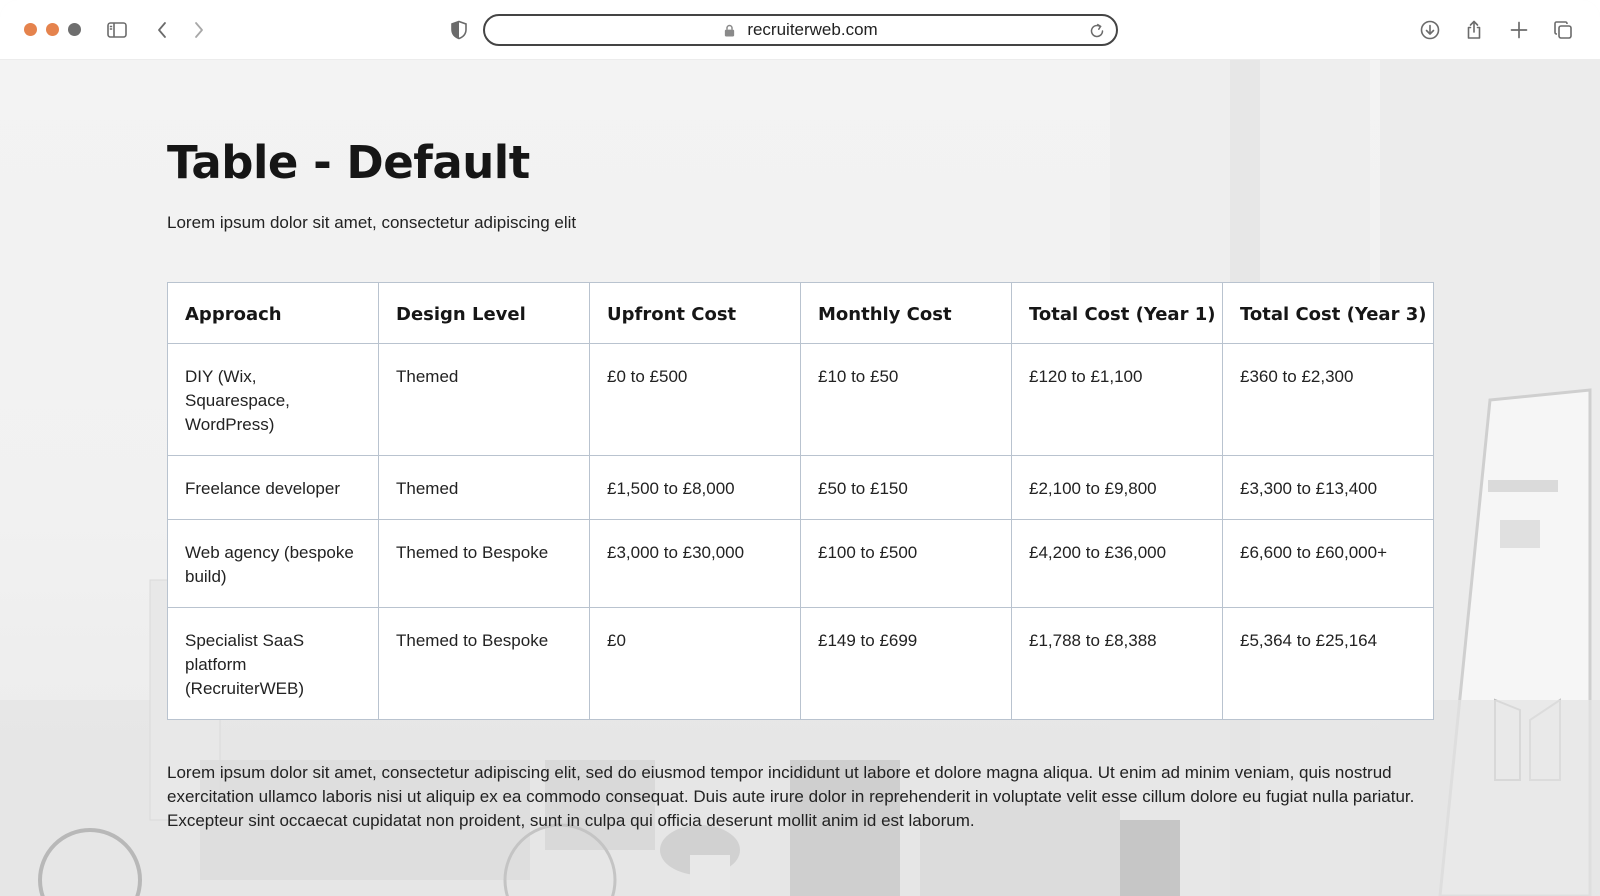  What do you see at coordinates (273, 313) in the screenshot?
I see `column-header-approach: Approach` at bounding box center [273, 313].